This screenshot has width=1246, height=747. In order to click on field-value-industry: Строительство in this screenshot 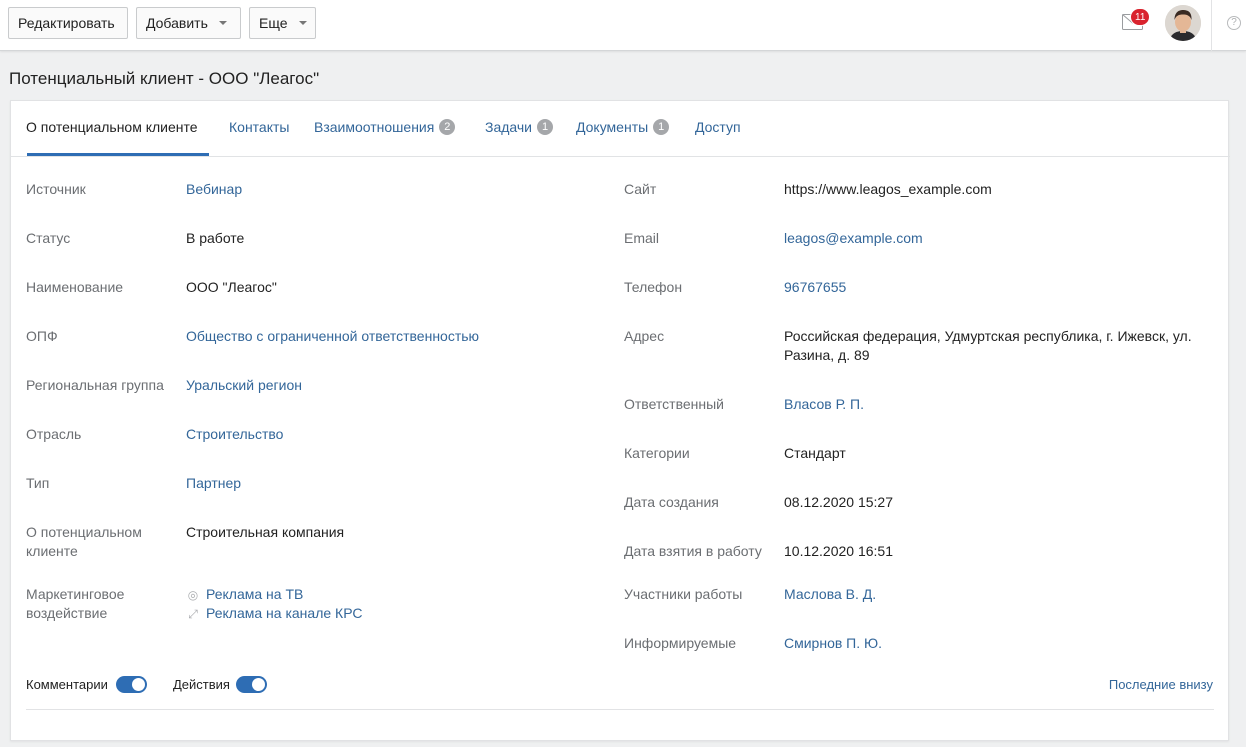, I will do `click(234, 434)`.